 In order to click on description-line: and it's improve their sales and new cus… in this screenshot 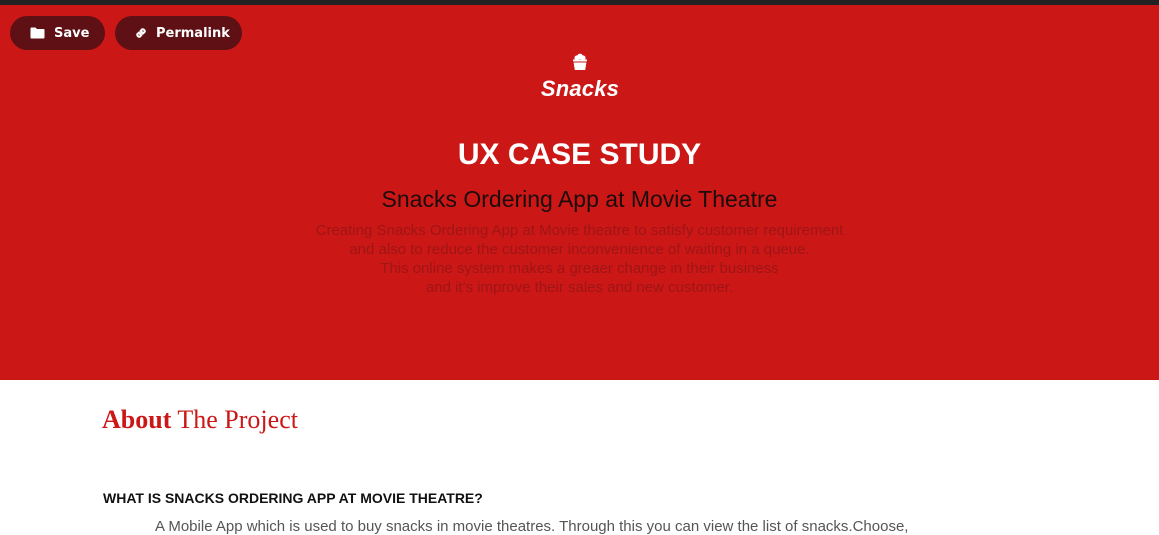, I will do `click(579, 287)`.